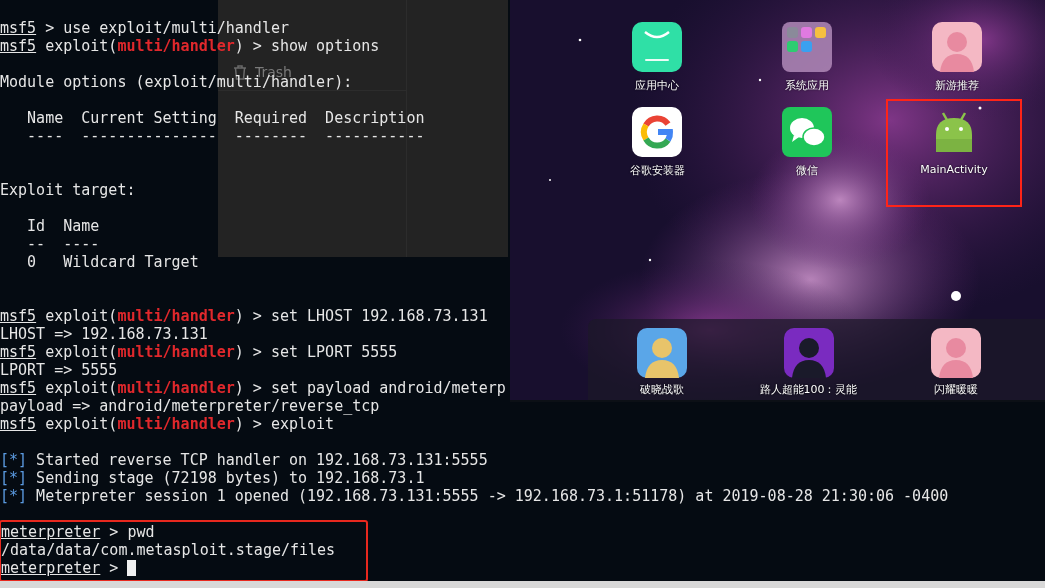 Image resolution: width=1045 pixels, height=588 pixels. Describe the element at coordinates (807, 170) in the screenshot. I see `app-label: 微信` at that location.